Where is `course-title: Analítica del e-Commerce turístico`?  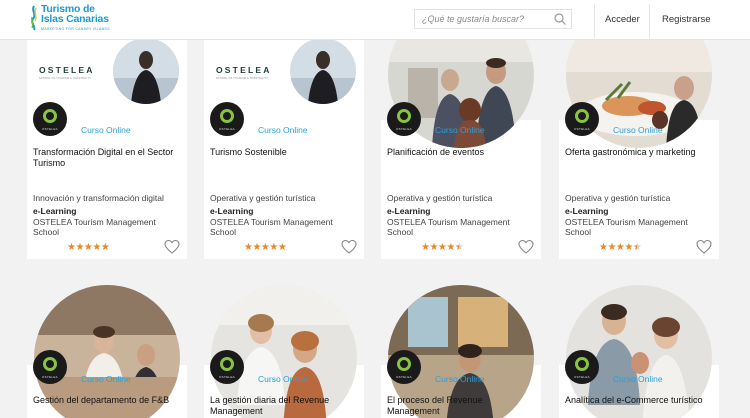 course-title: Analítica del e-Commerce turístico is located at coordinates (641, 400).